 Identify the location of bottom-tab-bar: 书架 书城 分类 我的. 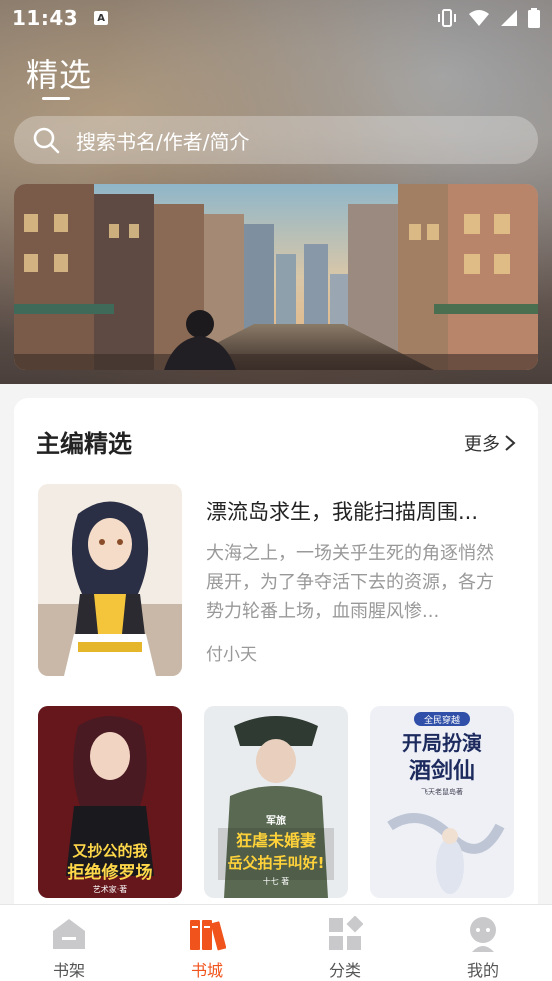
(276, 942).